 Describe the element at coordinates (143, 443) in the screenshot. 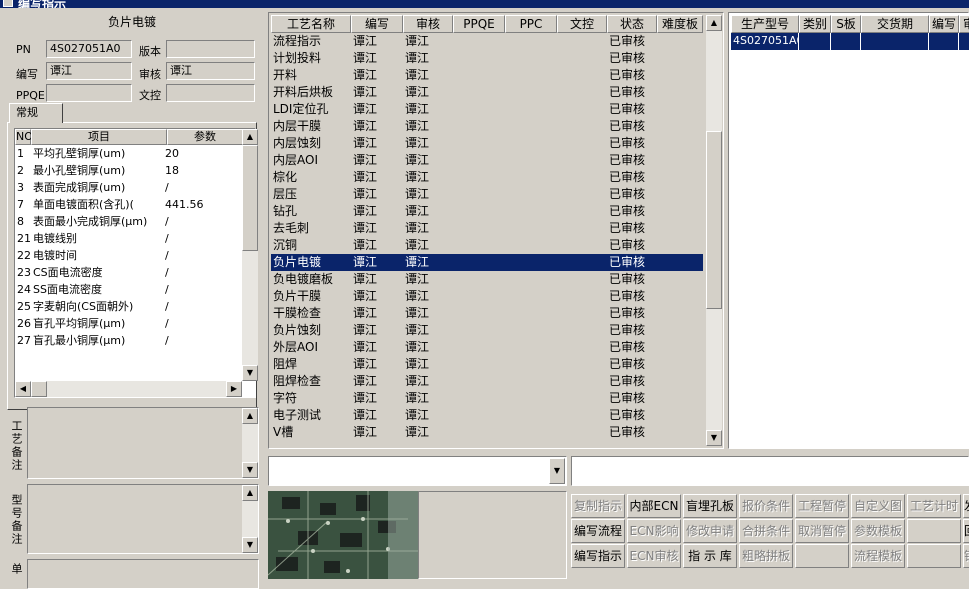

I see `process-memo: ▲ ▼` at that location.